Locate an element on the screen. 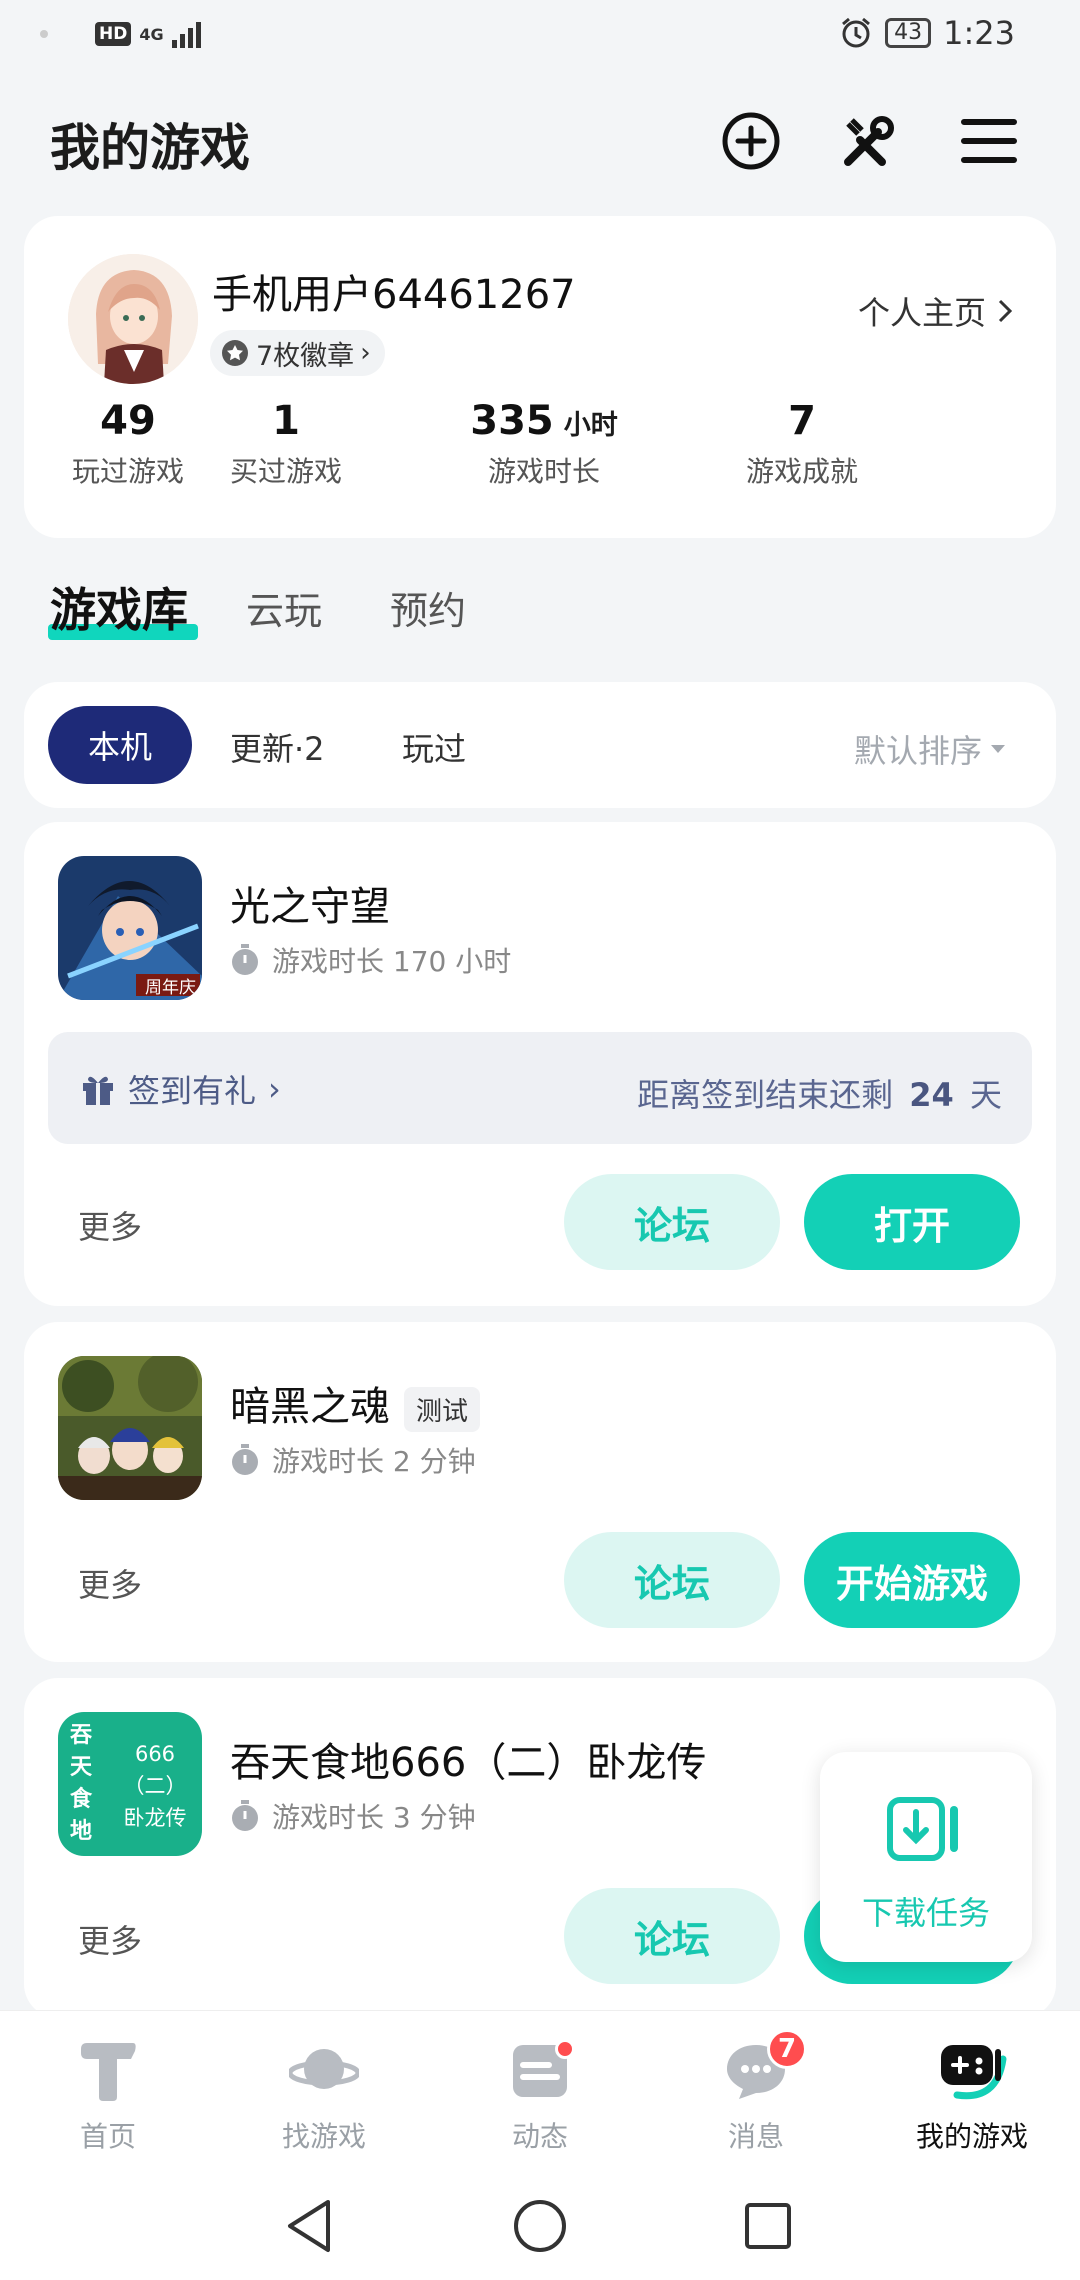 This screenshot has width=1080, height=2280. medal-icon is located at coordinates (235, 353).